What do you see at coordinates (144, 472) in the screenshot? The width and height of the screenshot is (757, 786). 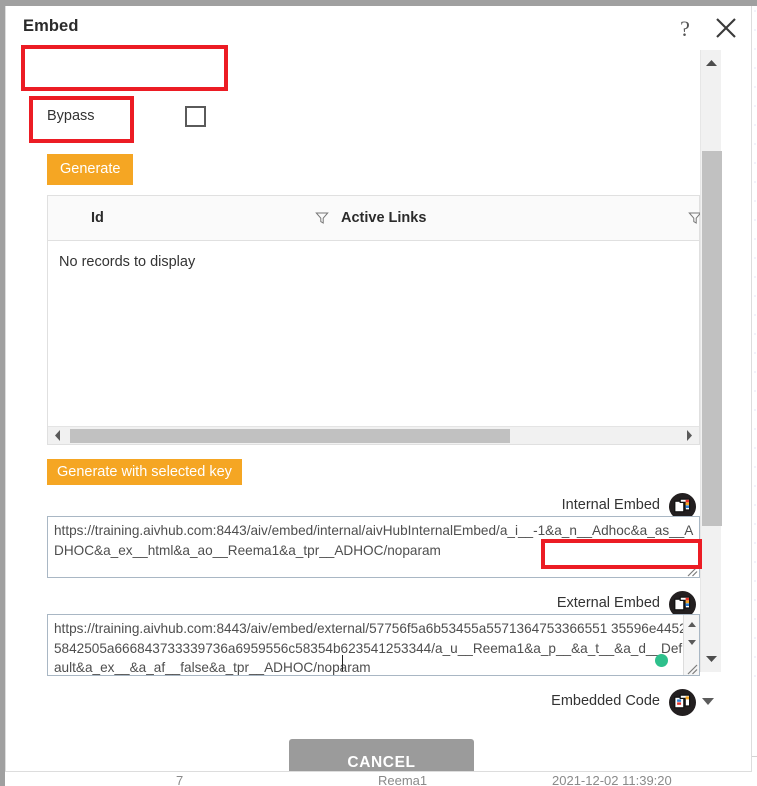 I see `generate-with-selected-key-button: Generate with selected key` at bounding box center [144, 472].